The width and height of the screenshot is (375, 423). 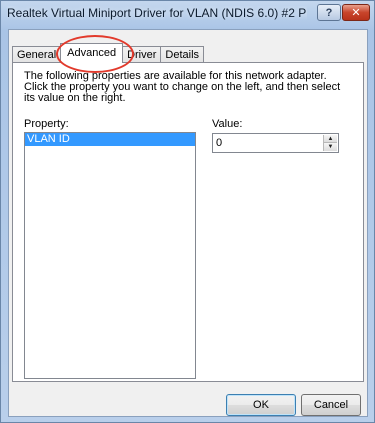 I want to click on value-label: Value:, so click(x=227, y=124).